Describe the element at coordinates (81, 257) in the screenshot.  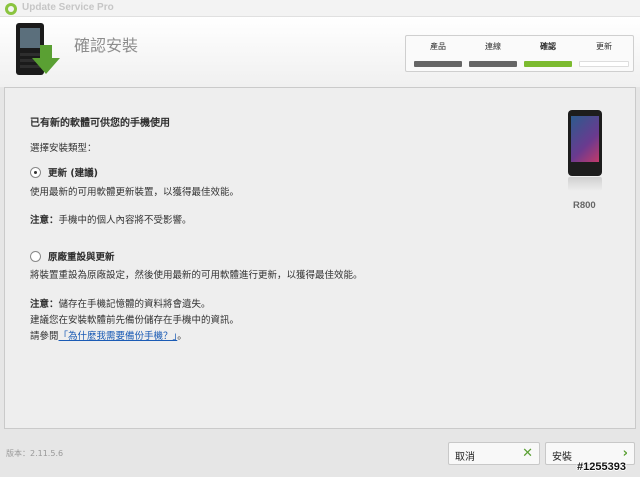
I see `option-reset-label: 原廠重設與更新` at that location.